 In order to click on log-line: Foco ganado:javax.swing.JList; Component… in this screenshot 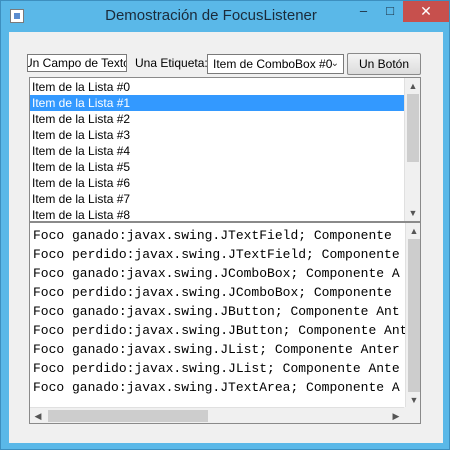, I will do `click(216, 349)`.